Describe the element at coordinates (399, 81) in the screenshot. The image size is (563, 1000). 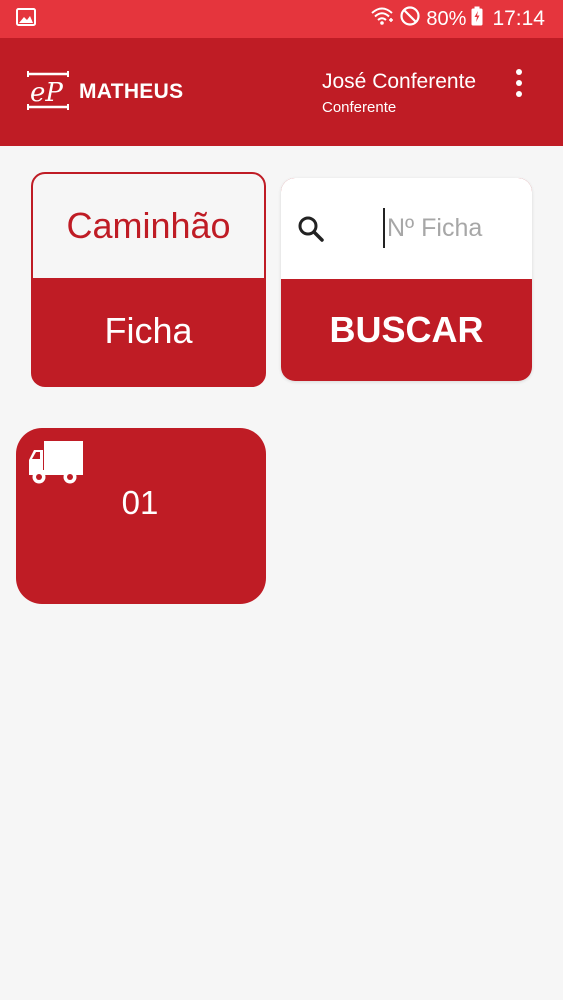
I see `user-name: José Conferente` at that location.